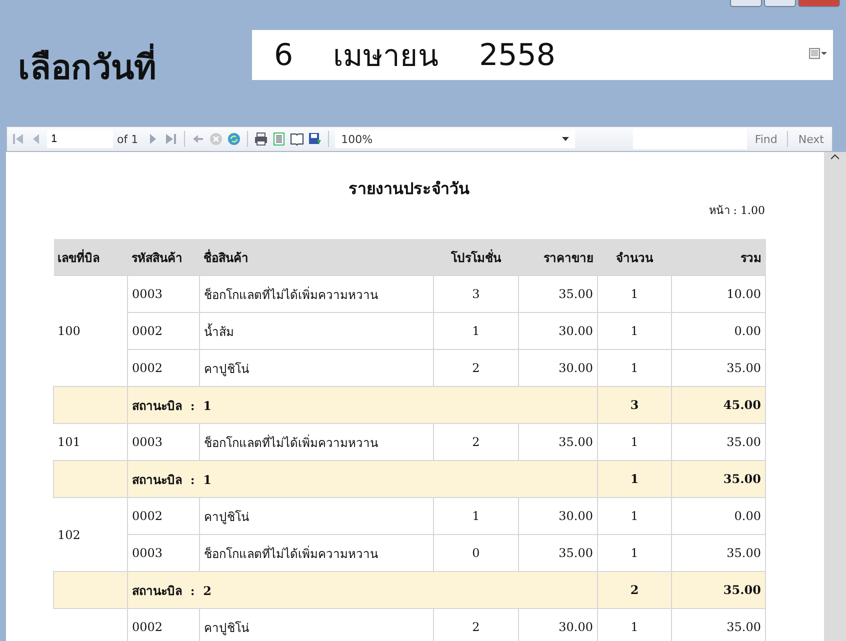 This screenshot has height=641, width=846. What do you see at coordinates (558, 257) in the screenshot?
I see `column-header: ราคาขาย` at bounding box center [558, 257].